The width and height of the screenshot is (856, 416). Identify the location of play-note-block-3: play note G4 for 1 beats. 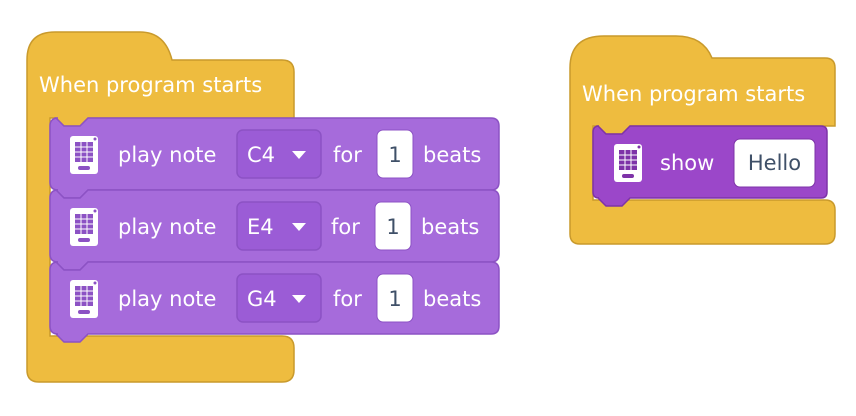
(274, 302).